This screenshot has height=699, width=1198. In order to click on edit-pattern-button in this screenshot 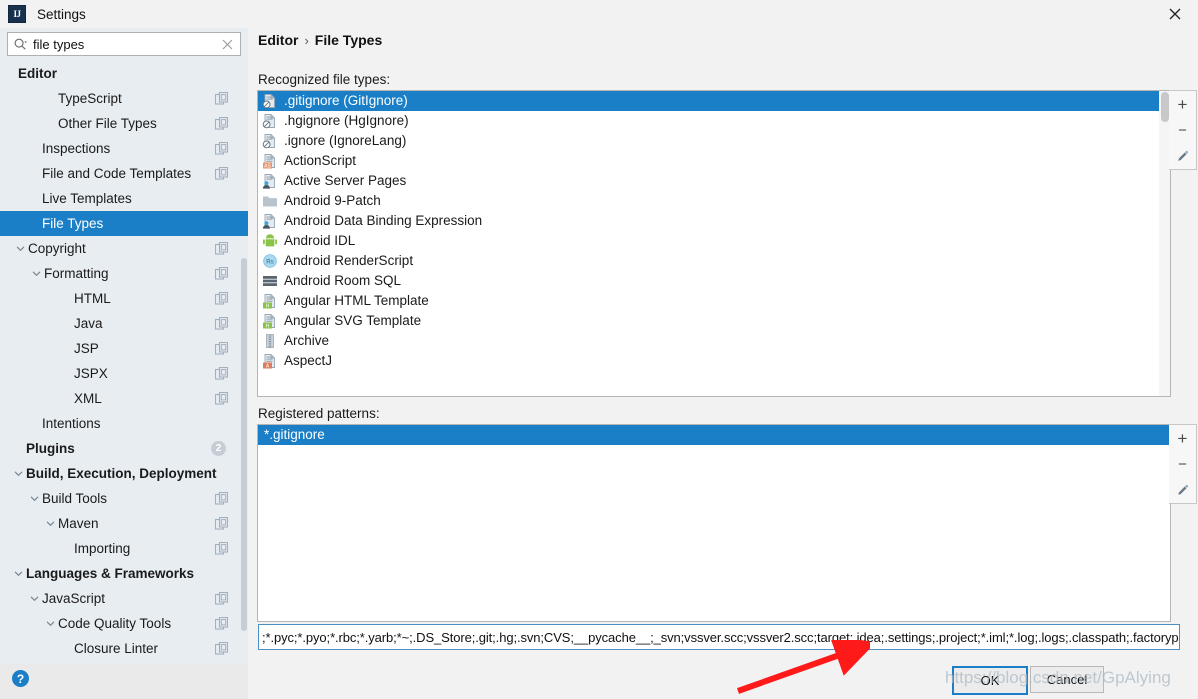, I will do `click(1182, 490)`.